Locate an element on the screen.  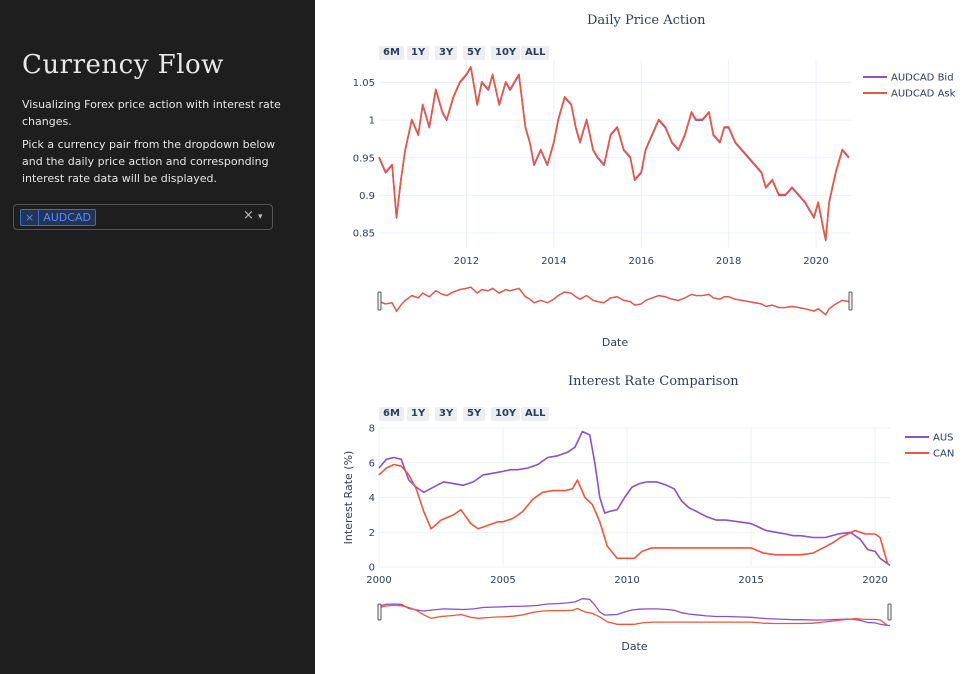
price-series-line-audcad-ask is located at coordinates (614, 153).